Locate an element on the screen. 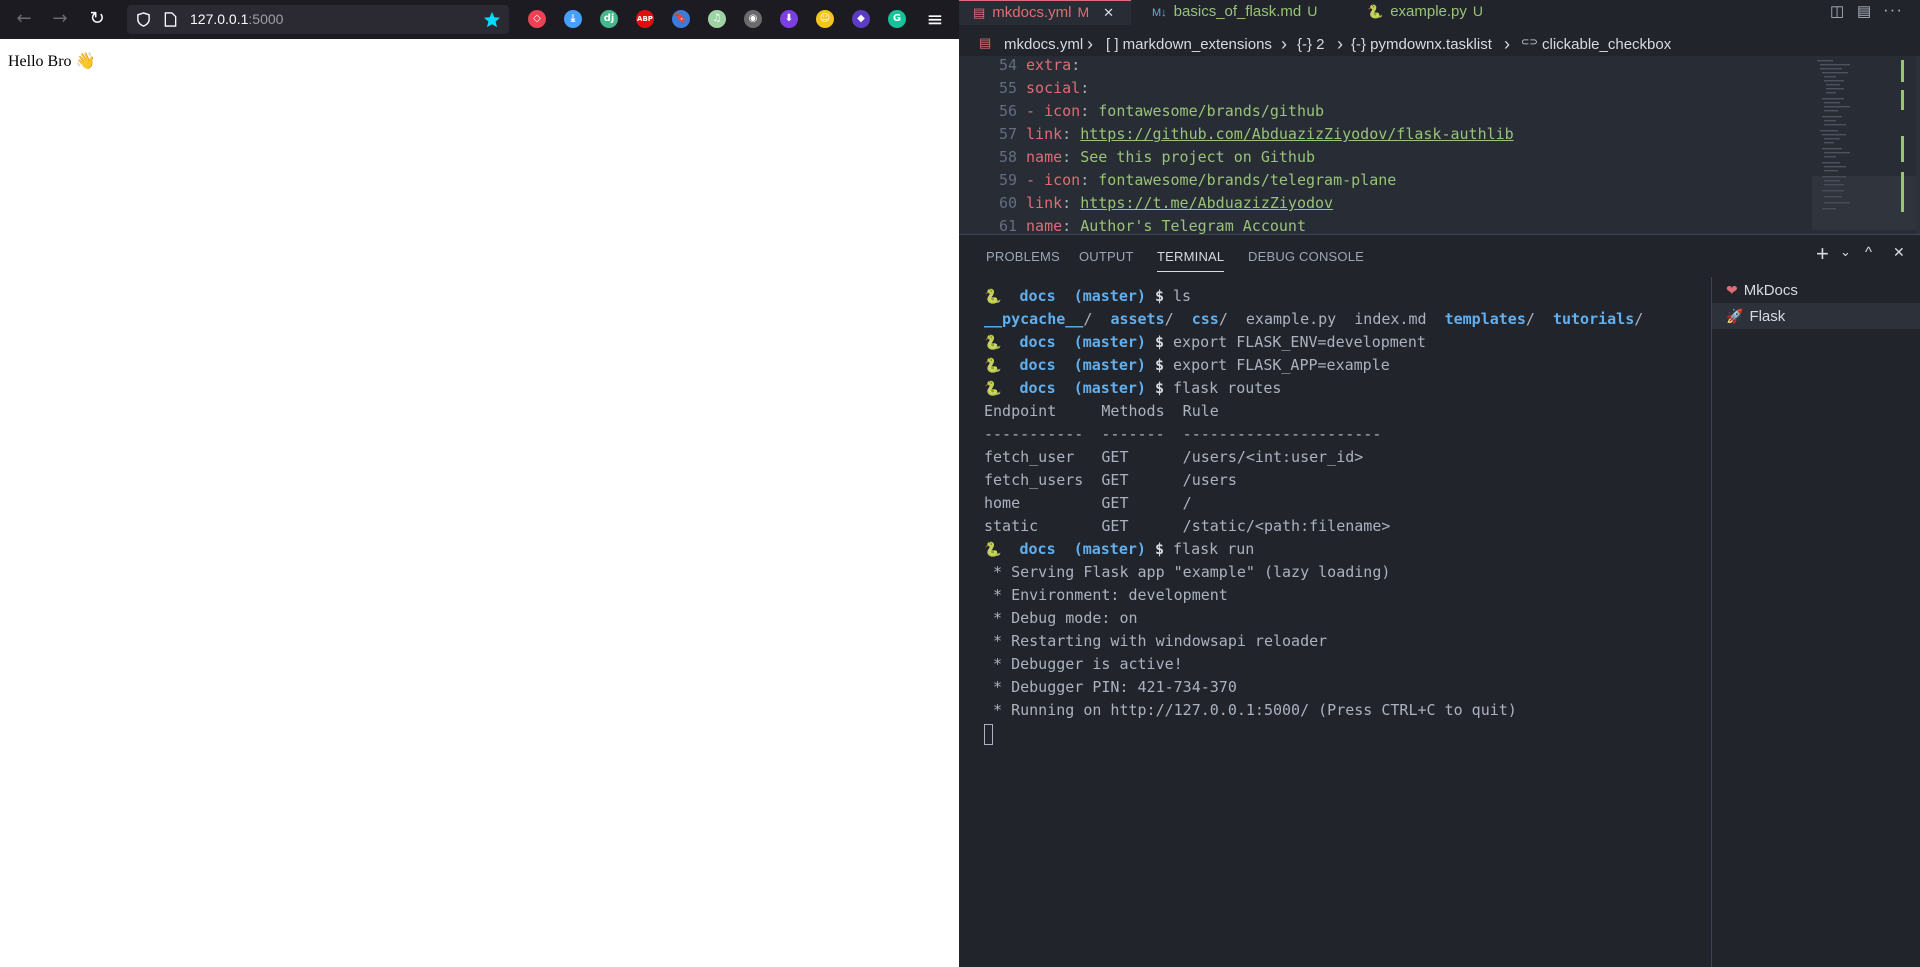 Image resolution: width=1920 pixels, height=967 pixels. page-icon is located at coordinates (170, 19).